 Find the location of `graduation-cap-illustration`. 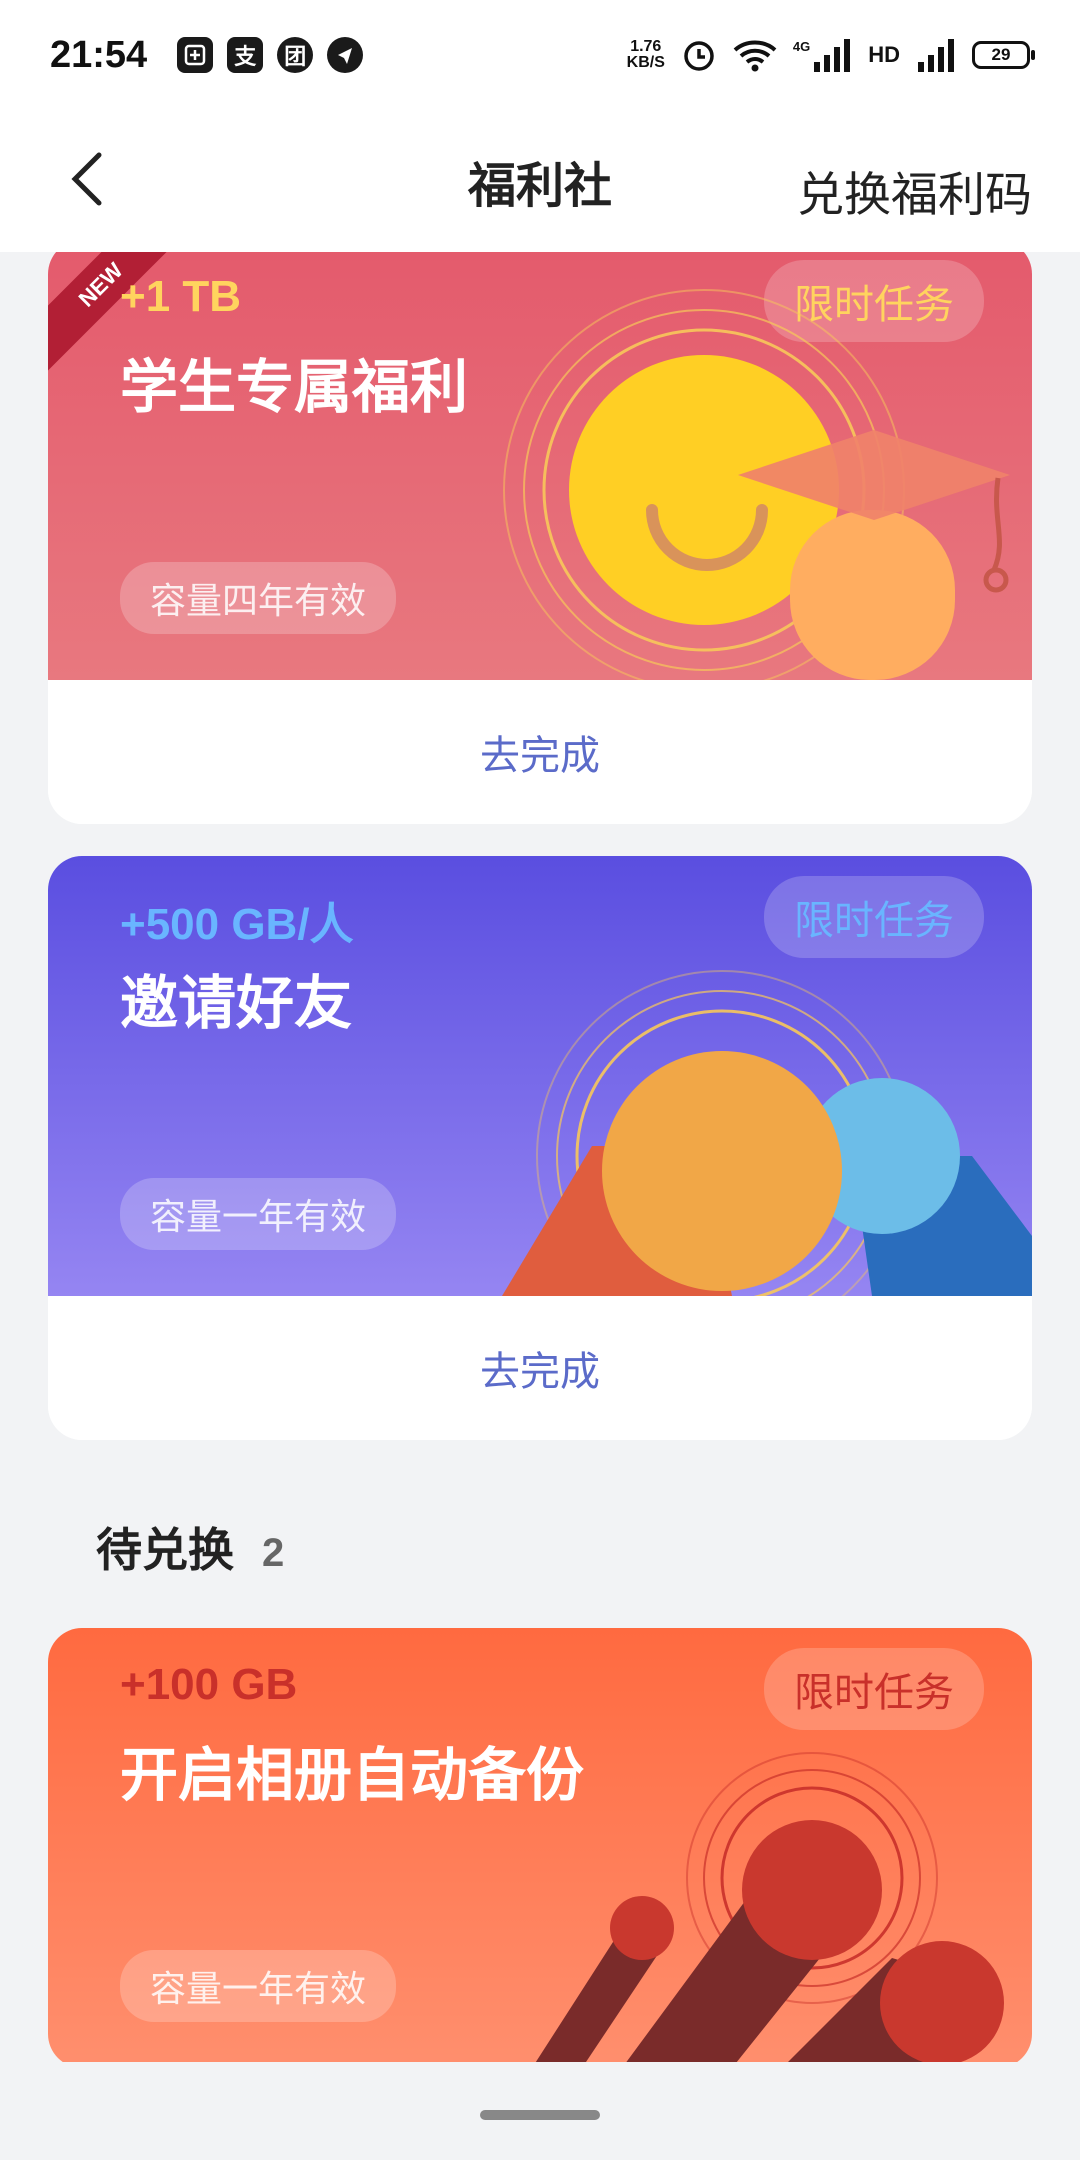

graduation-cap-illustration is located at coordinates (756, 484).